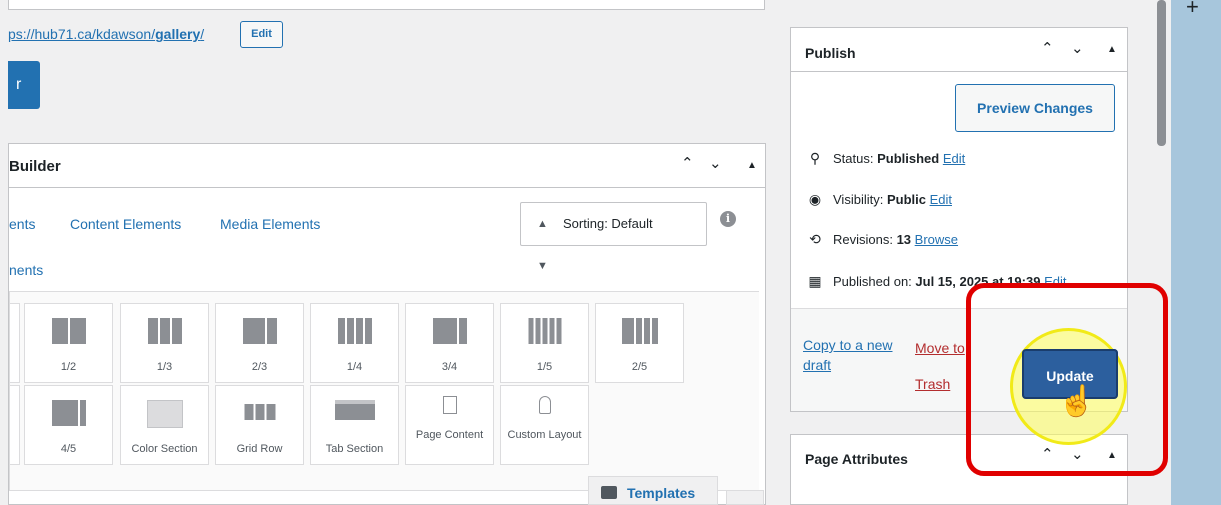  What do you see at coordinates (1067, 379) in the screenshot?
I see `annotation-box` at bounding box center [1067, 379].